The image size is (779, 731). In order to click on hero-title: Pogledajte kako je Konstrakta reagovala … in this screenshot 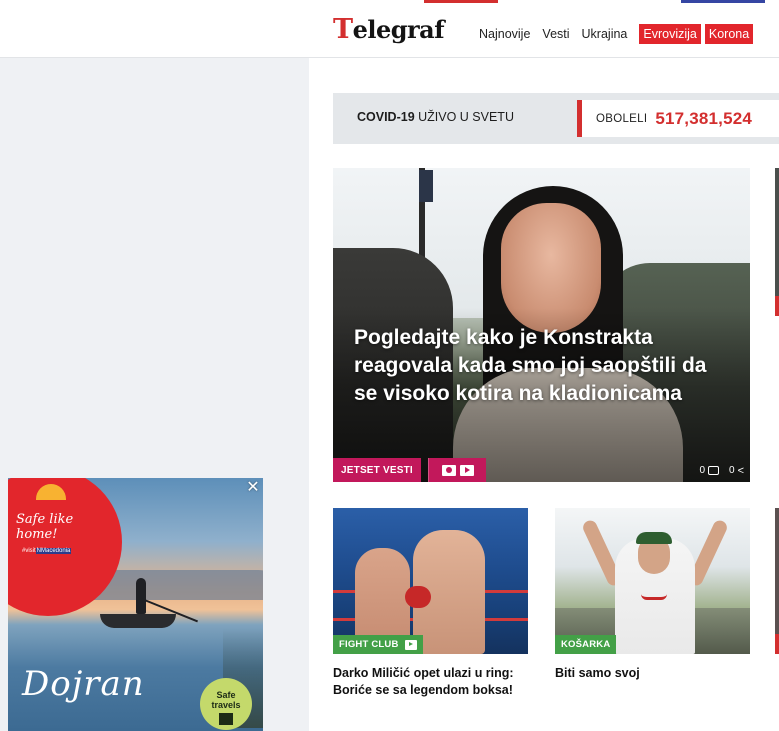, I will do `click(544, 366)`.